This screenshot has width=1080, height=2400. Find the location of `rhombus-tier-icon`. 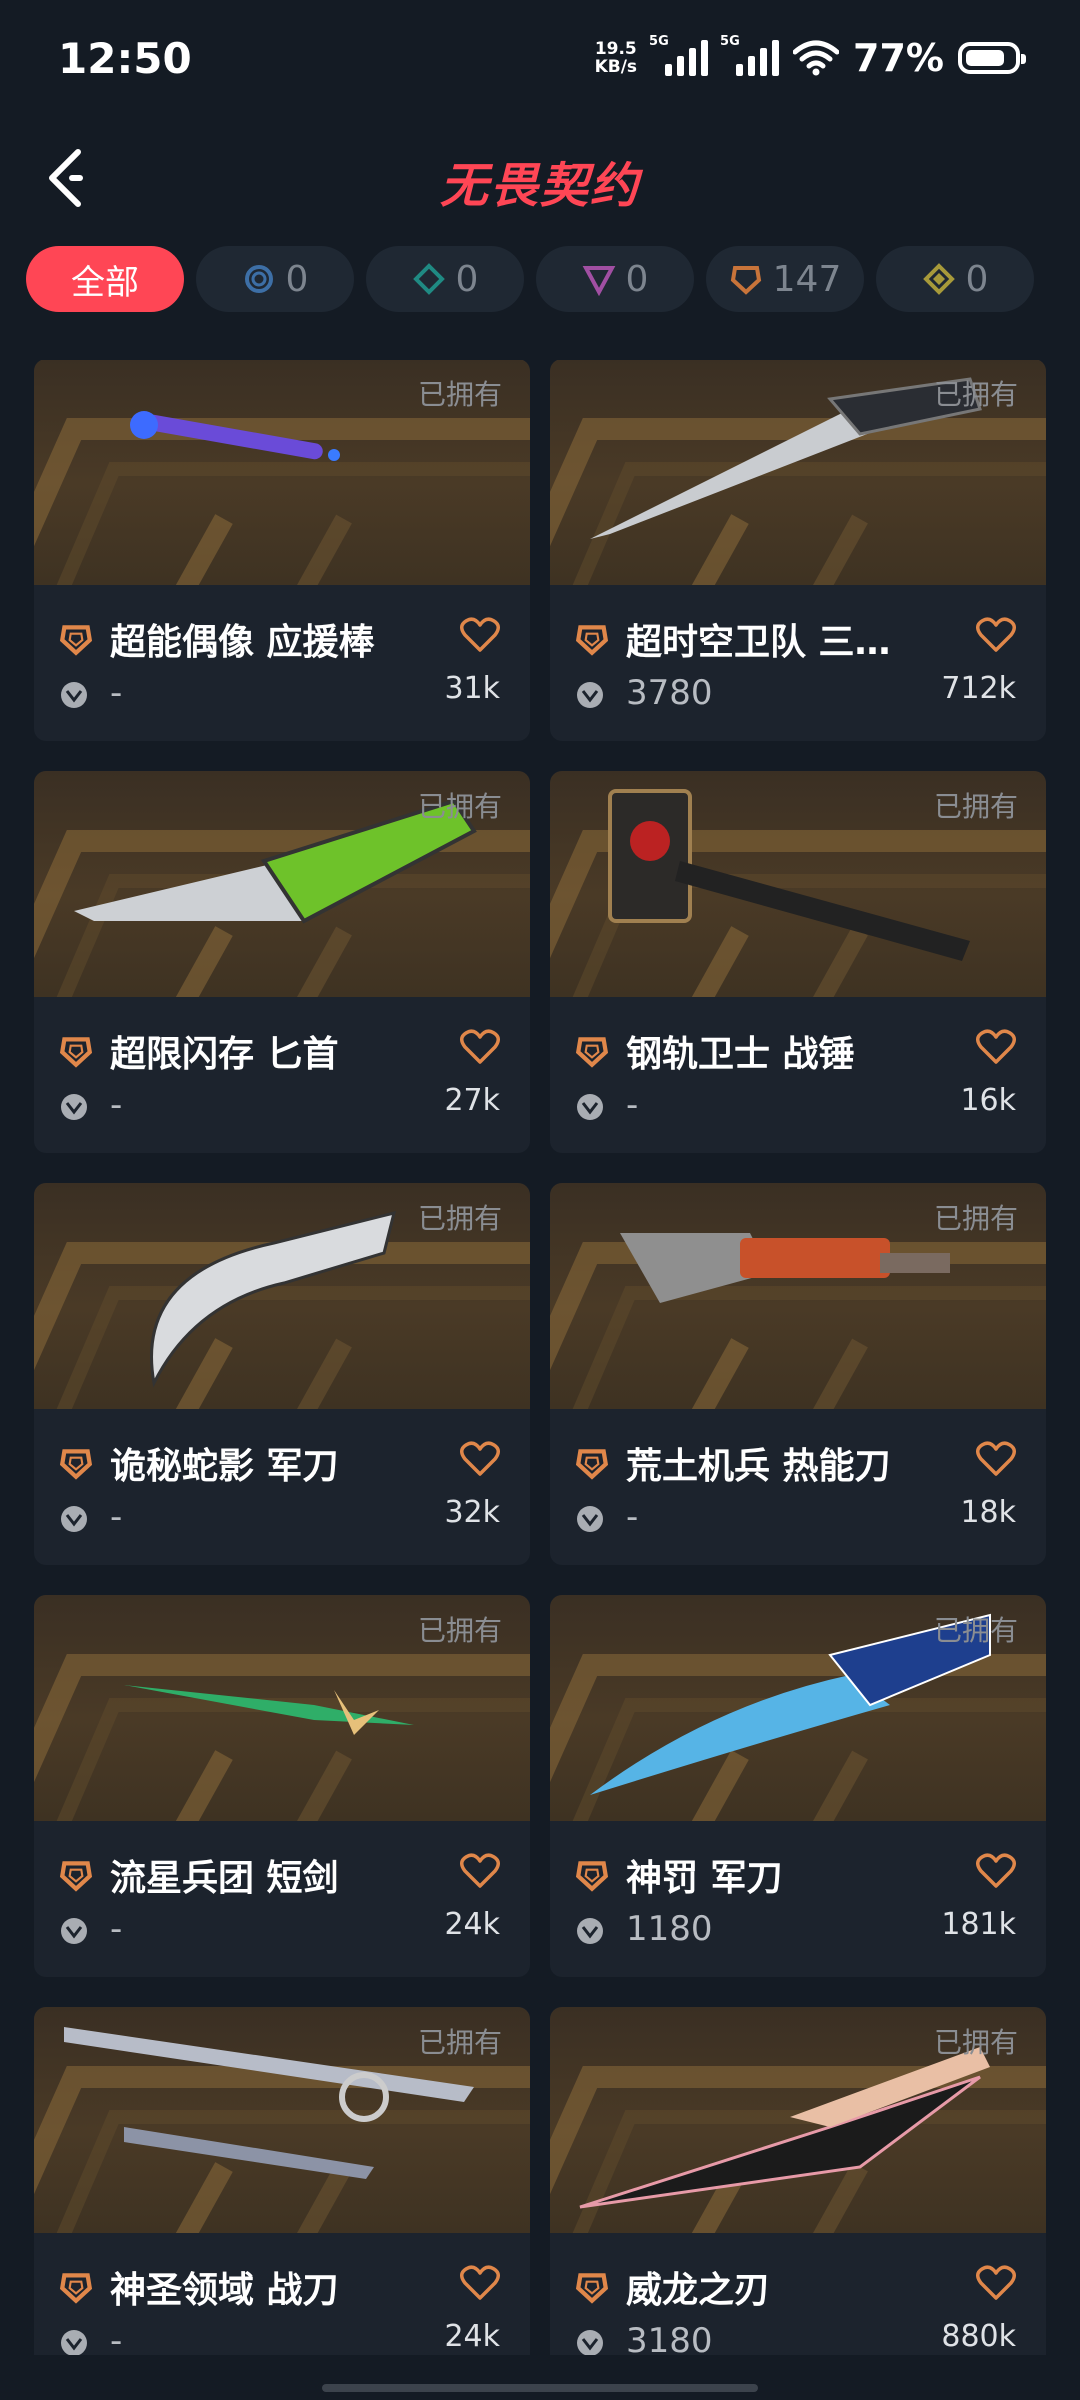

rhombus-tier-icon is located at coordinates (938, 279).